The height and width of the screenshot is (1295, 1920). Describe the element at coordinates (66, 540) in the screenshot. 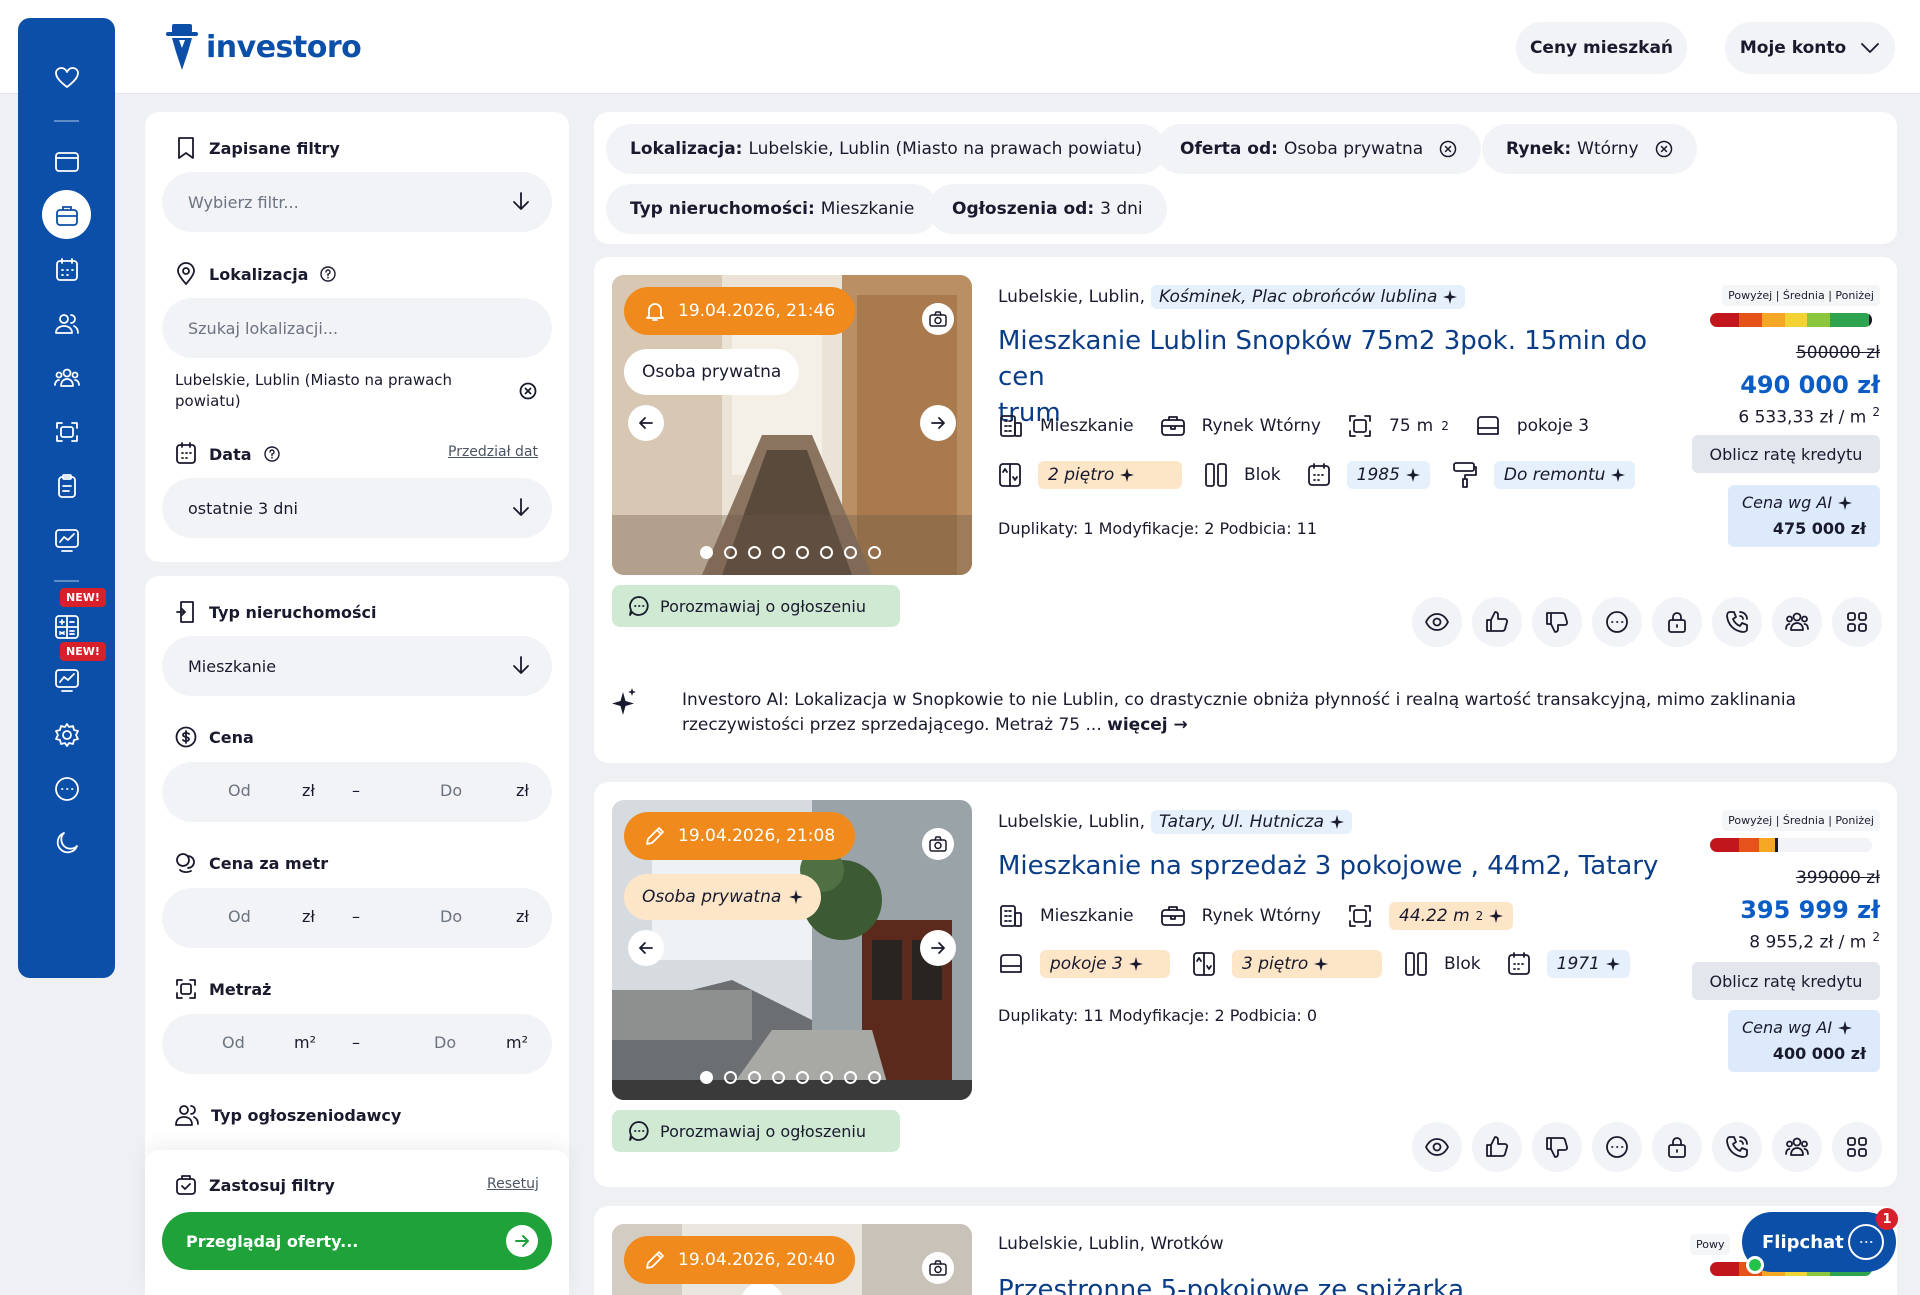

I see `stats-nav` at that location.